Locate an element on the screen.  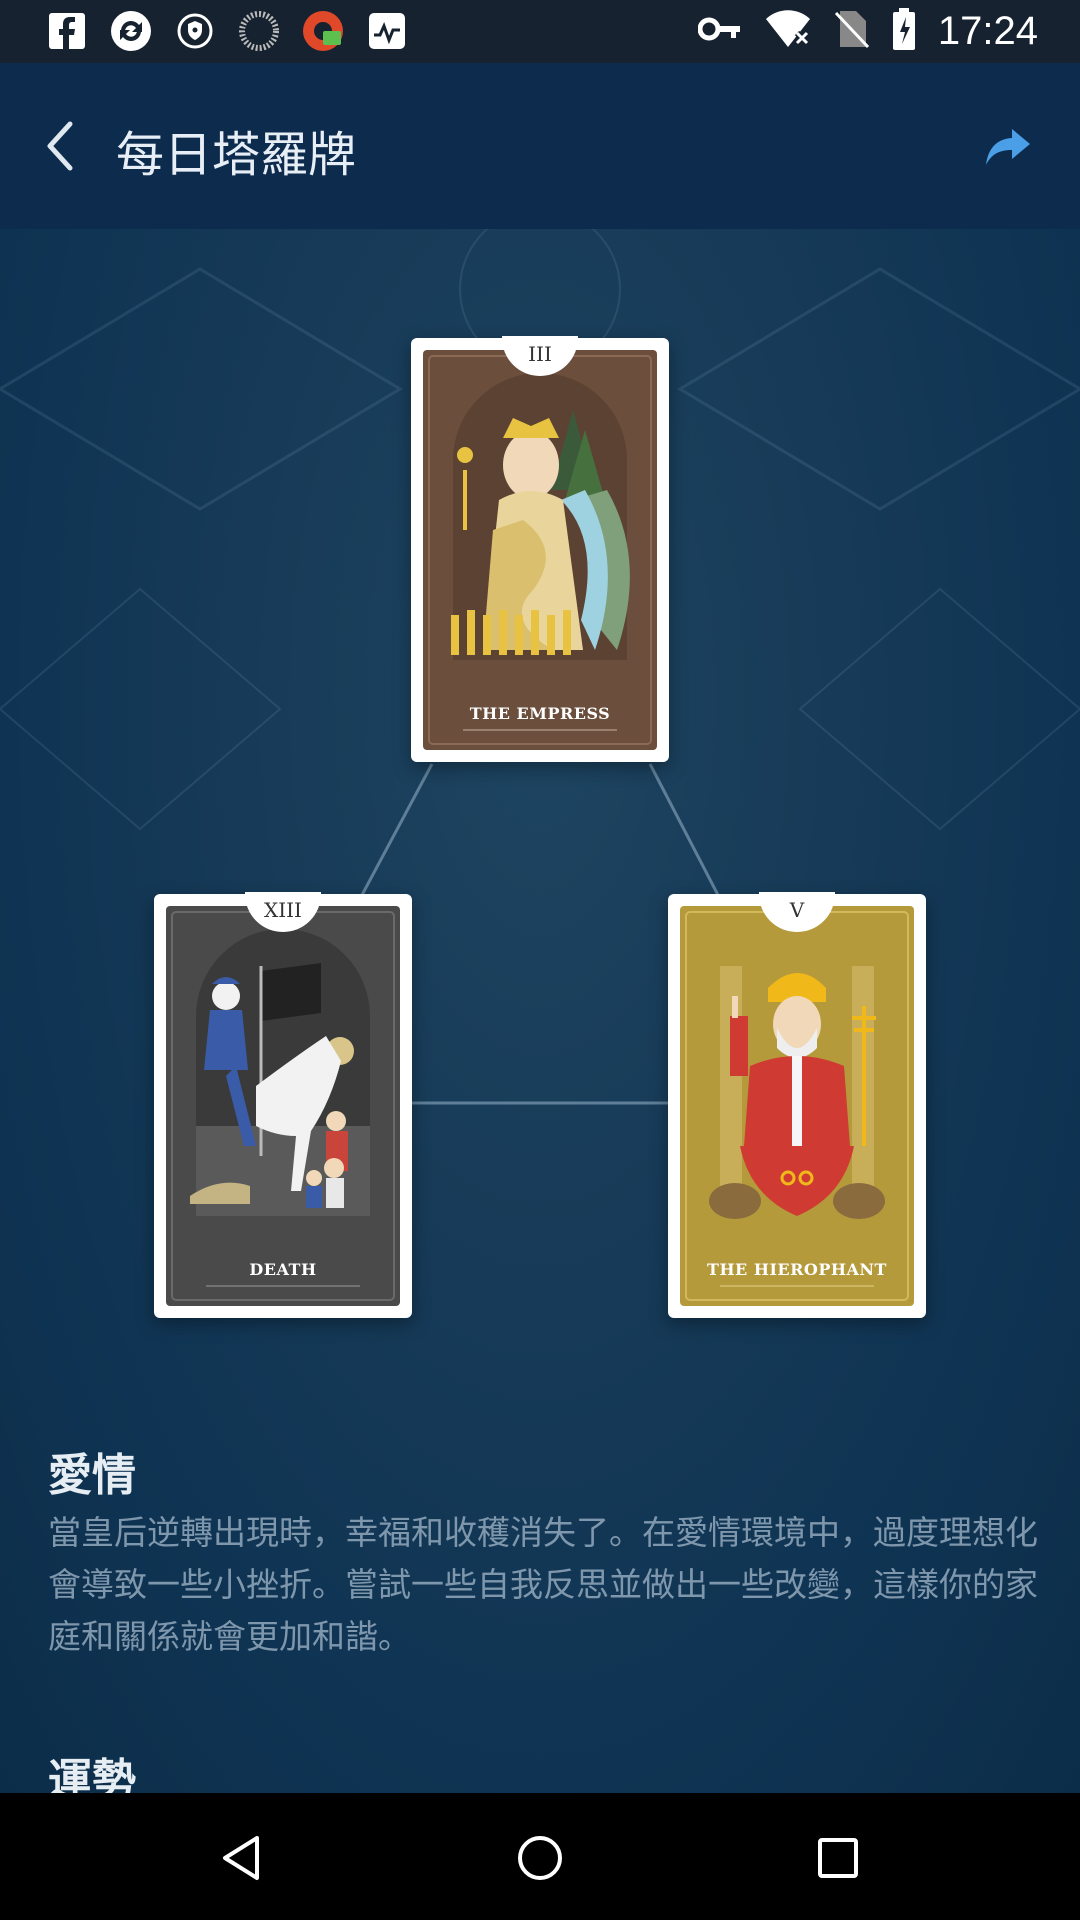
tarot-card-hierophant: THE HIEROPHANT V is located at coordinates (797, 1105).